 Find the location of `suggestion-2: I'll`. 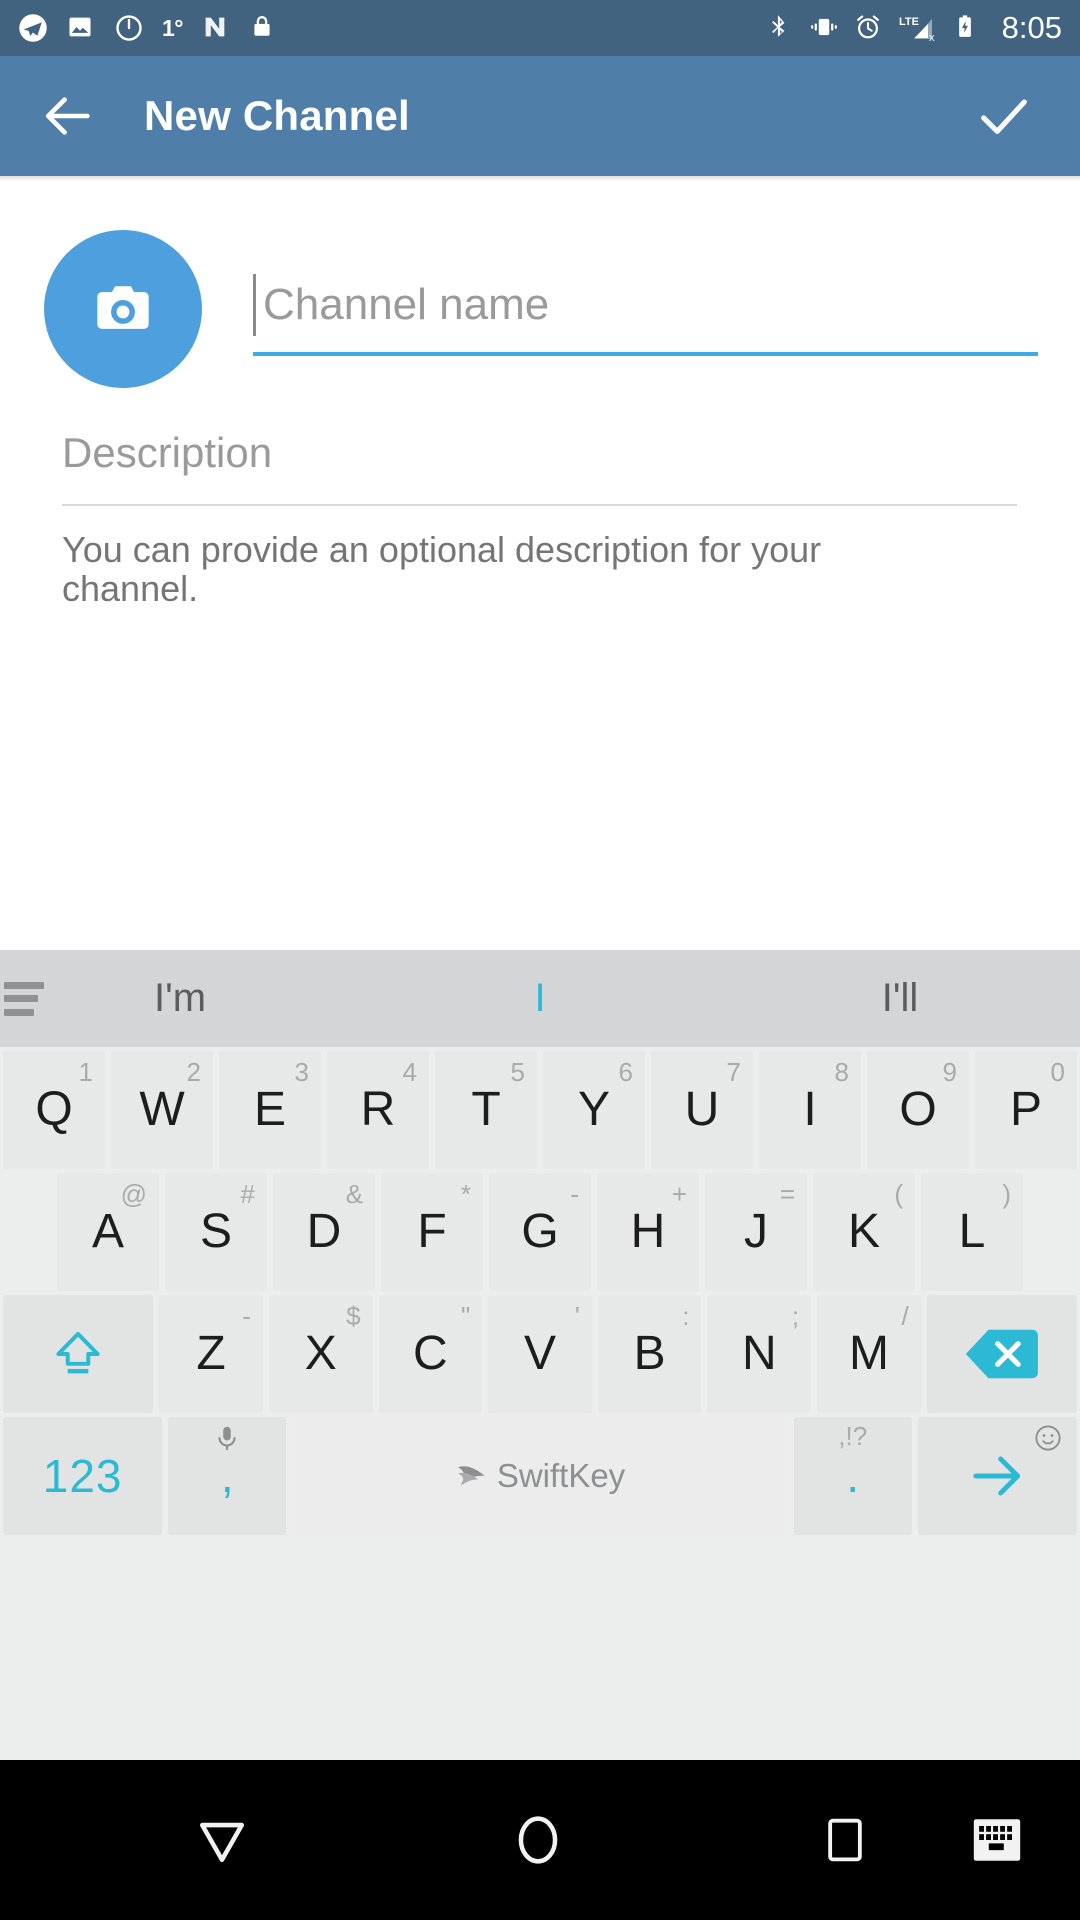

suggestion-2: I'll is located at coordinates (900, 998).